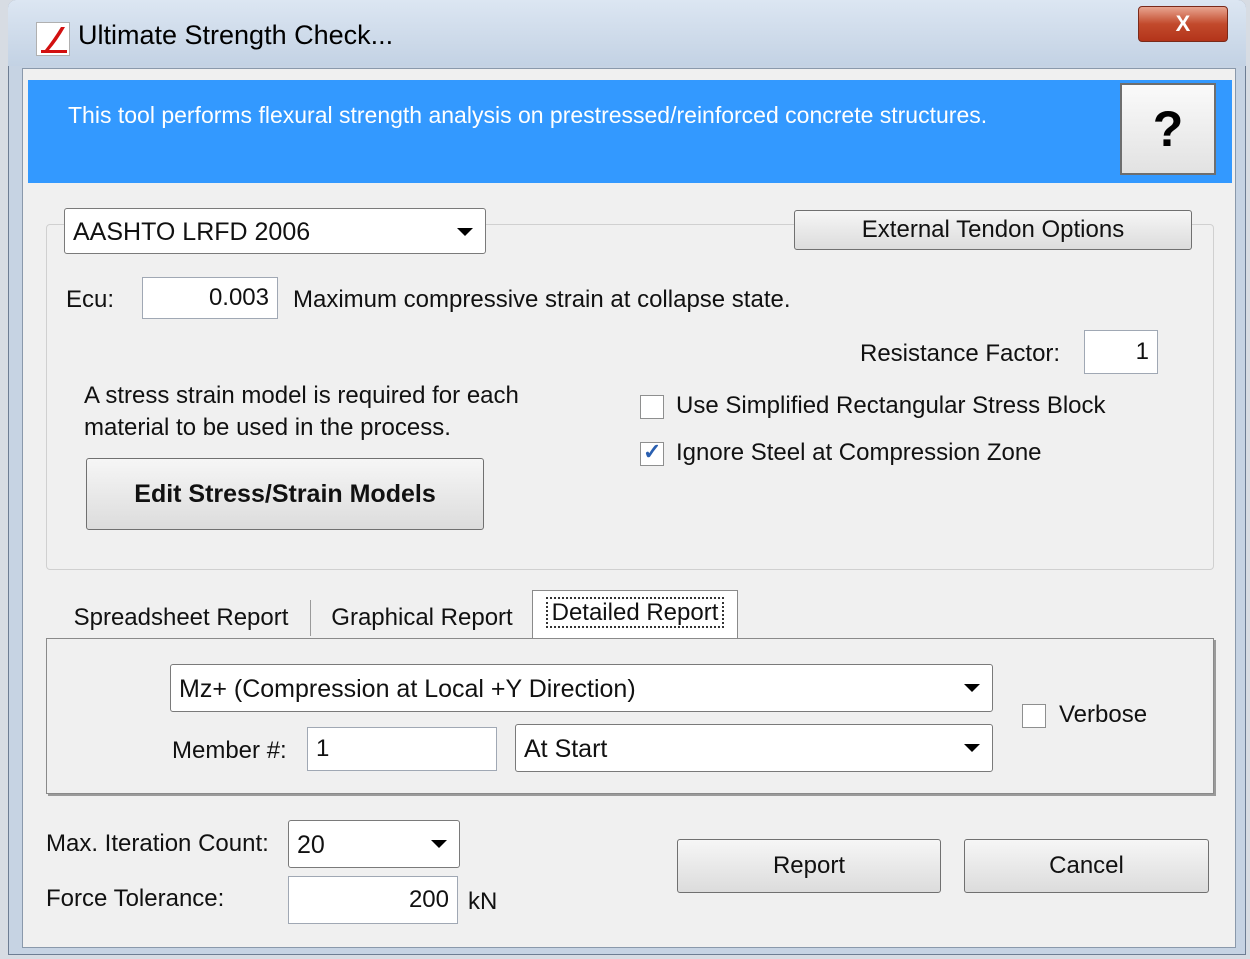 The height and width of the screenshot is (959, 1250). What do you see at coordinates (1086, 866) in the screenshot?
I see `cancel-button: Cancel` at bounding box center [1086, 866].